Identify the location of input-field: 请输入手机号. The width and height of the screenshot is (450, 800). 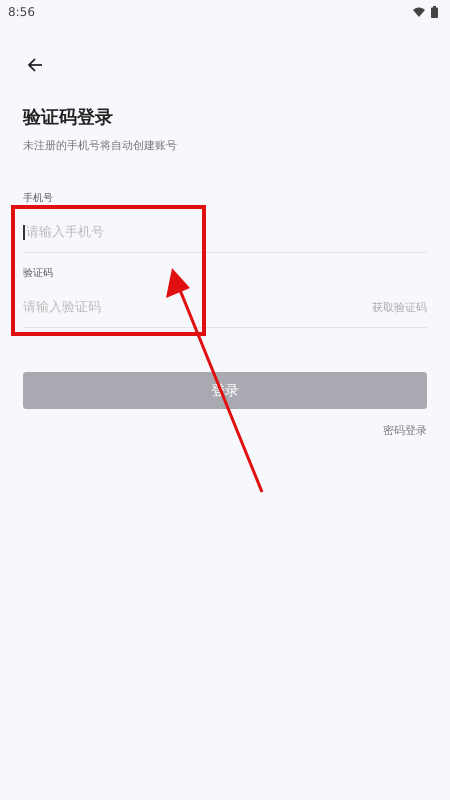
(225, 232).